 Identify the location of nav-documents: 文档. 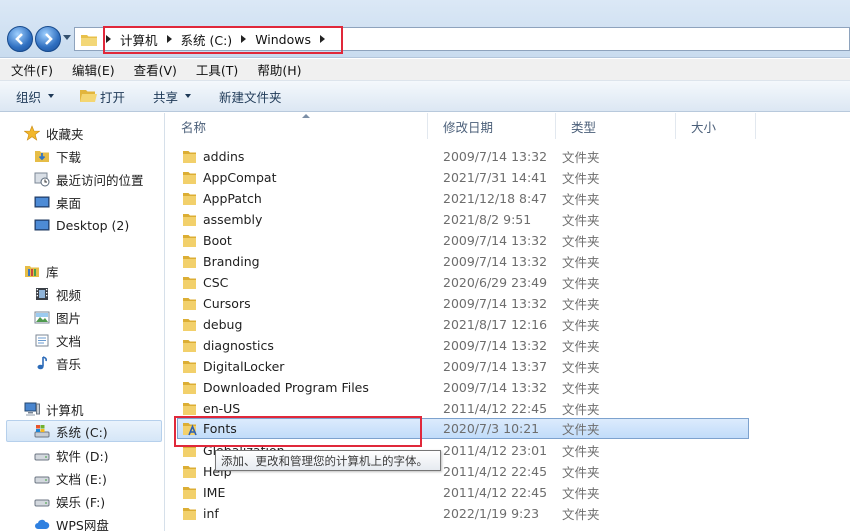
(57, 340).